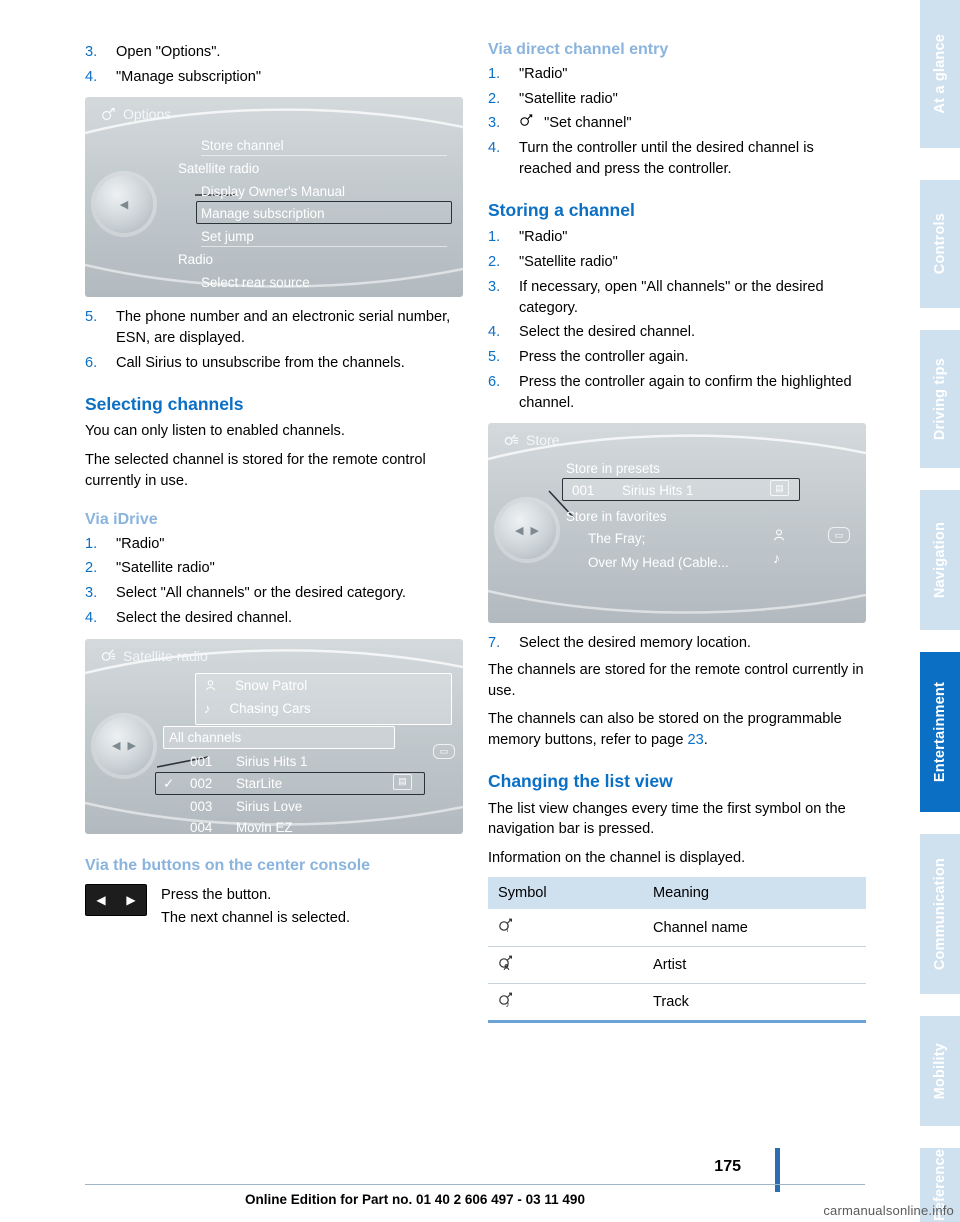 The image size is (960, 1222). Describe the element at coordinates (273, 191) in the screenshot. I see `menu-label: Display Owner's Manual` at that location.